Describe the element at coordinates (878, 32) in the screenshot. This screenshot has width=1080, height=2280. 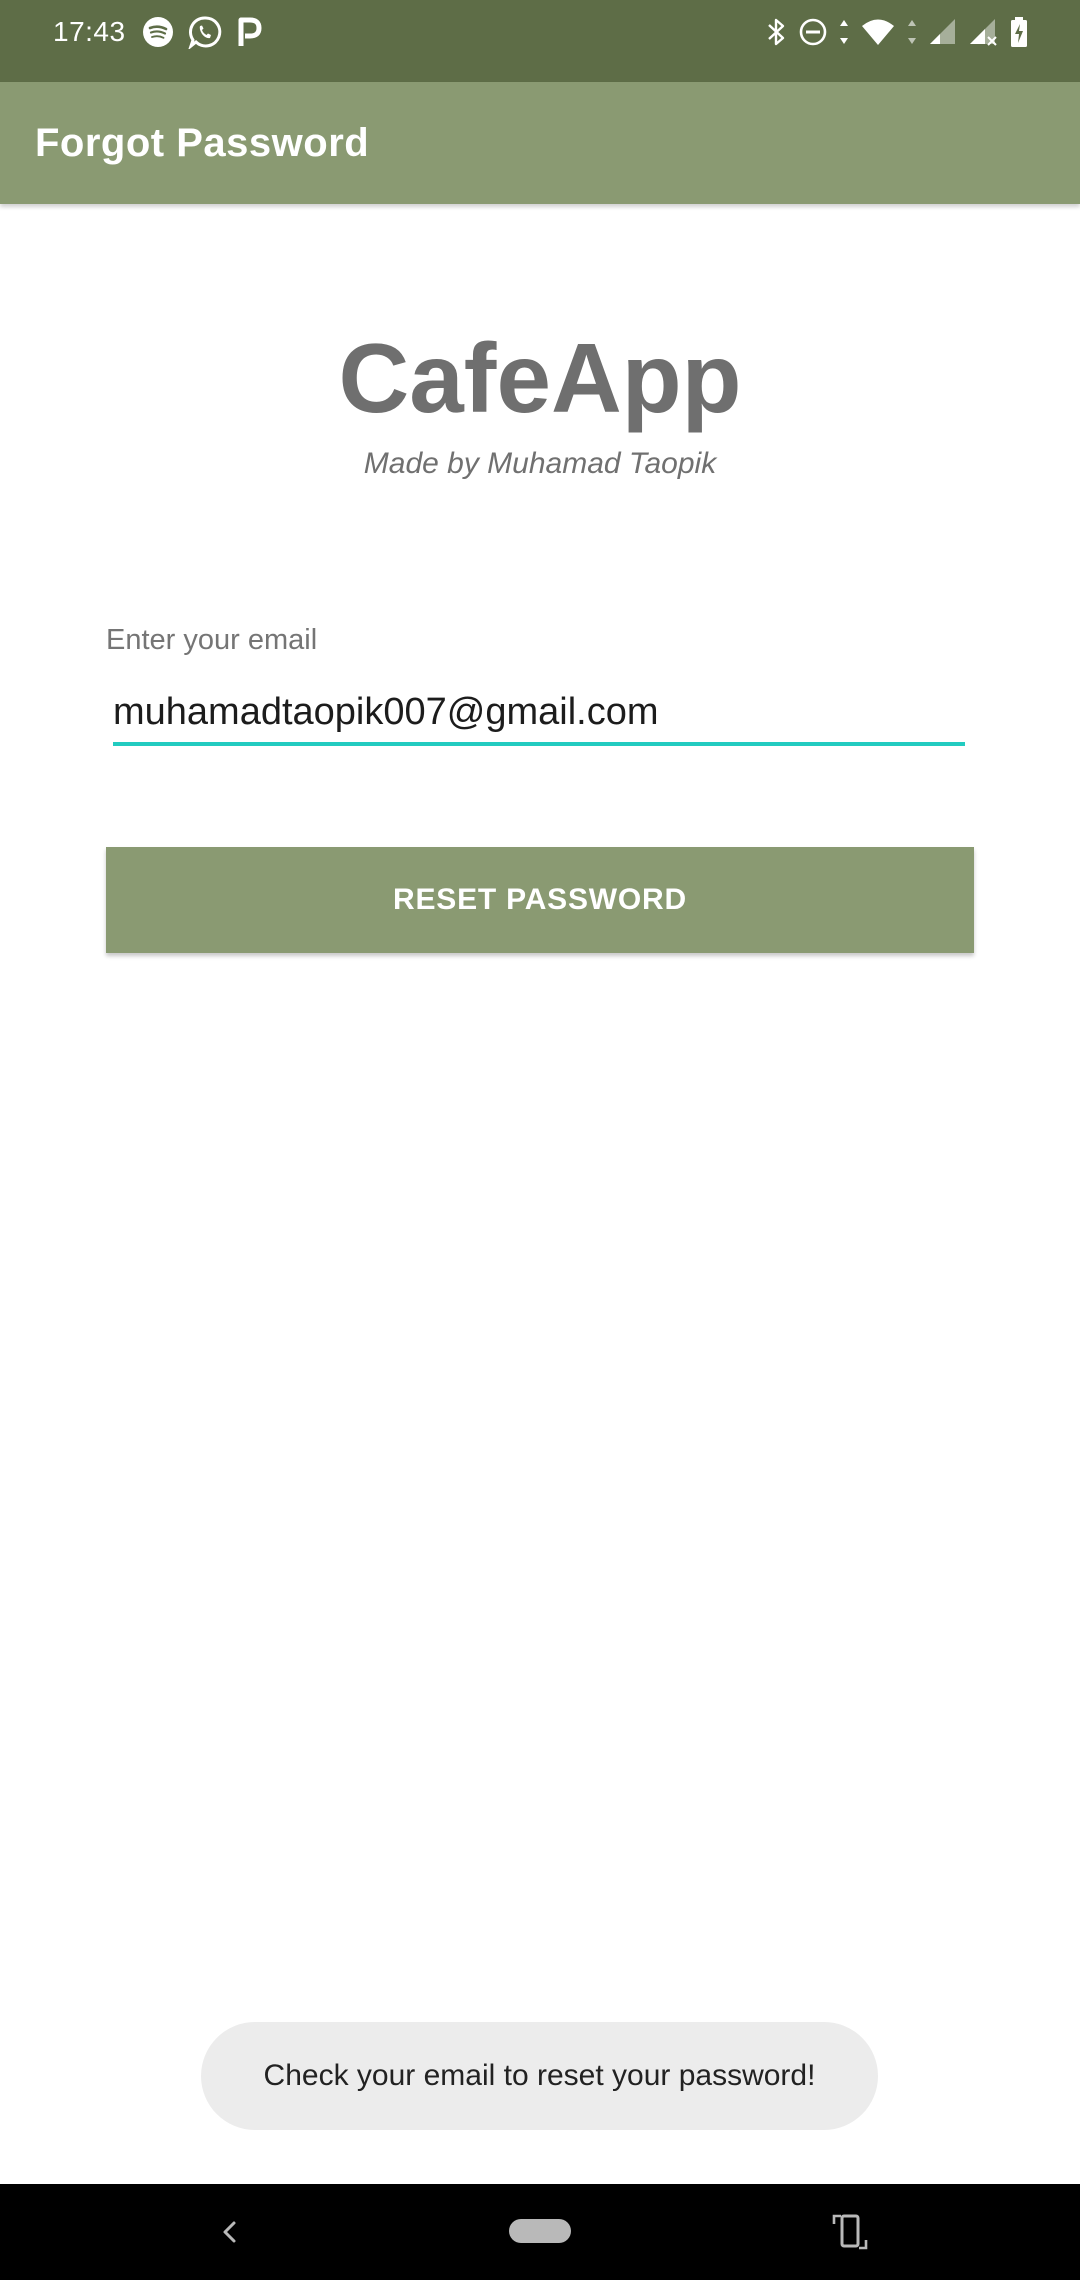
I see `wifi-icon` at that location.